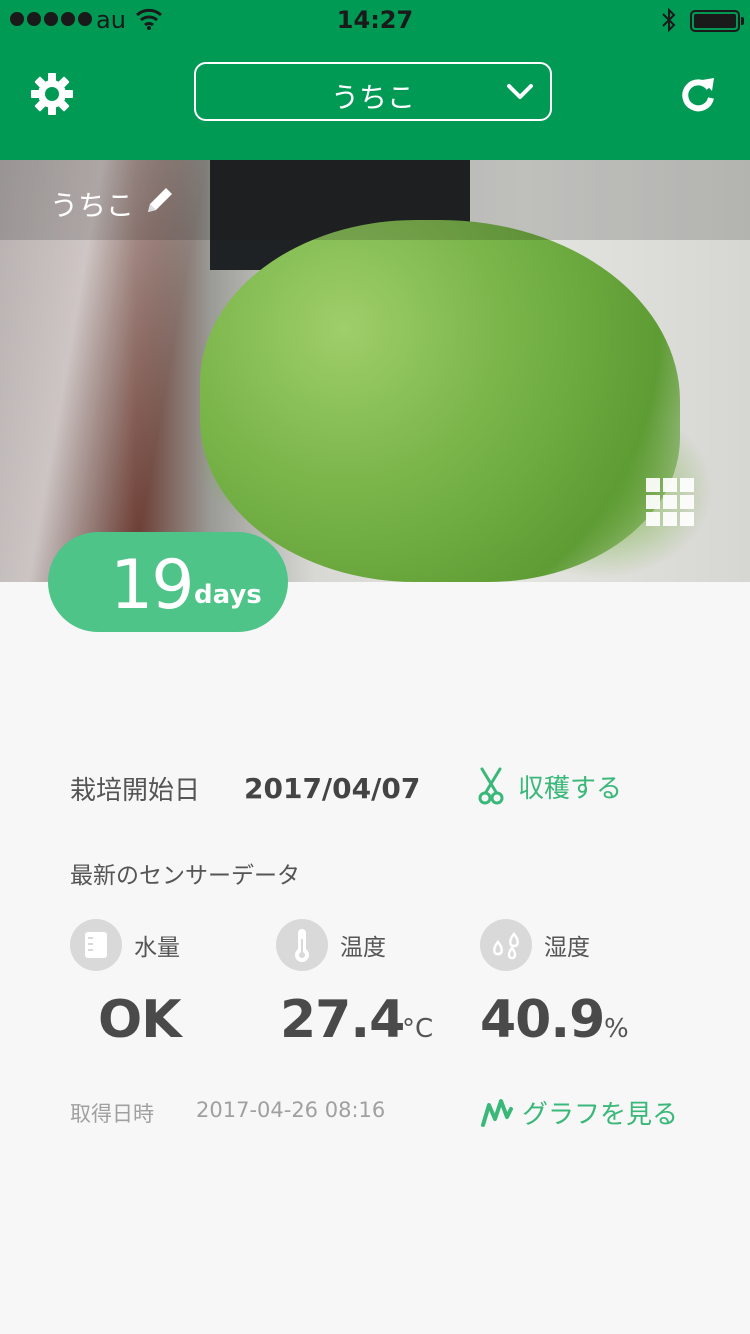  What do you see at coordinates (331, 945) in the screenshot?
I see `temperature-metric: 温度` at bounding box center [331, 945].